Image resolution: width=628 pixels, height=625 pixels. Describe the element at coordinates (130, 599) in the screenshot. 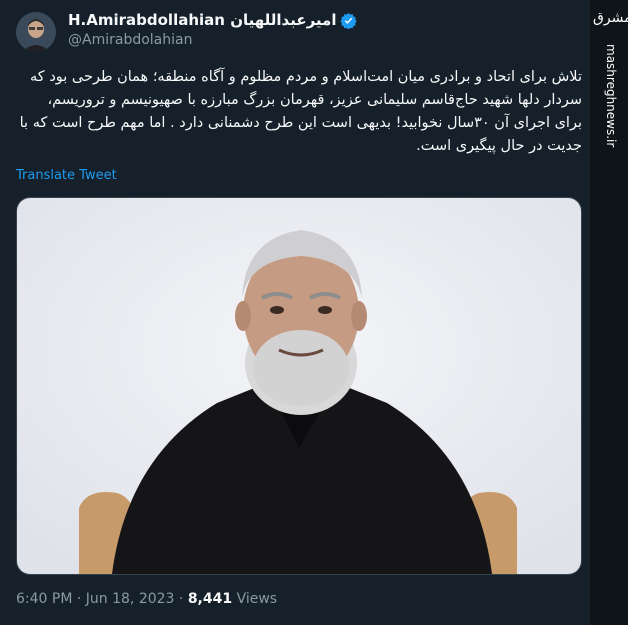

I see `tweet-date: Jun 18, 2023` at that location.